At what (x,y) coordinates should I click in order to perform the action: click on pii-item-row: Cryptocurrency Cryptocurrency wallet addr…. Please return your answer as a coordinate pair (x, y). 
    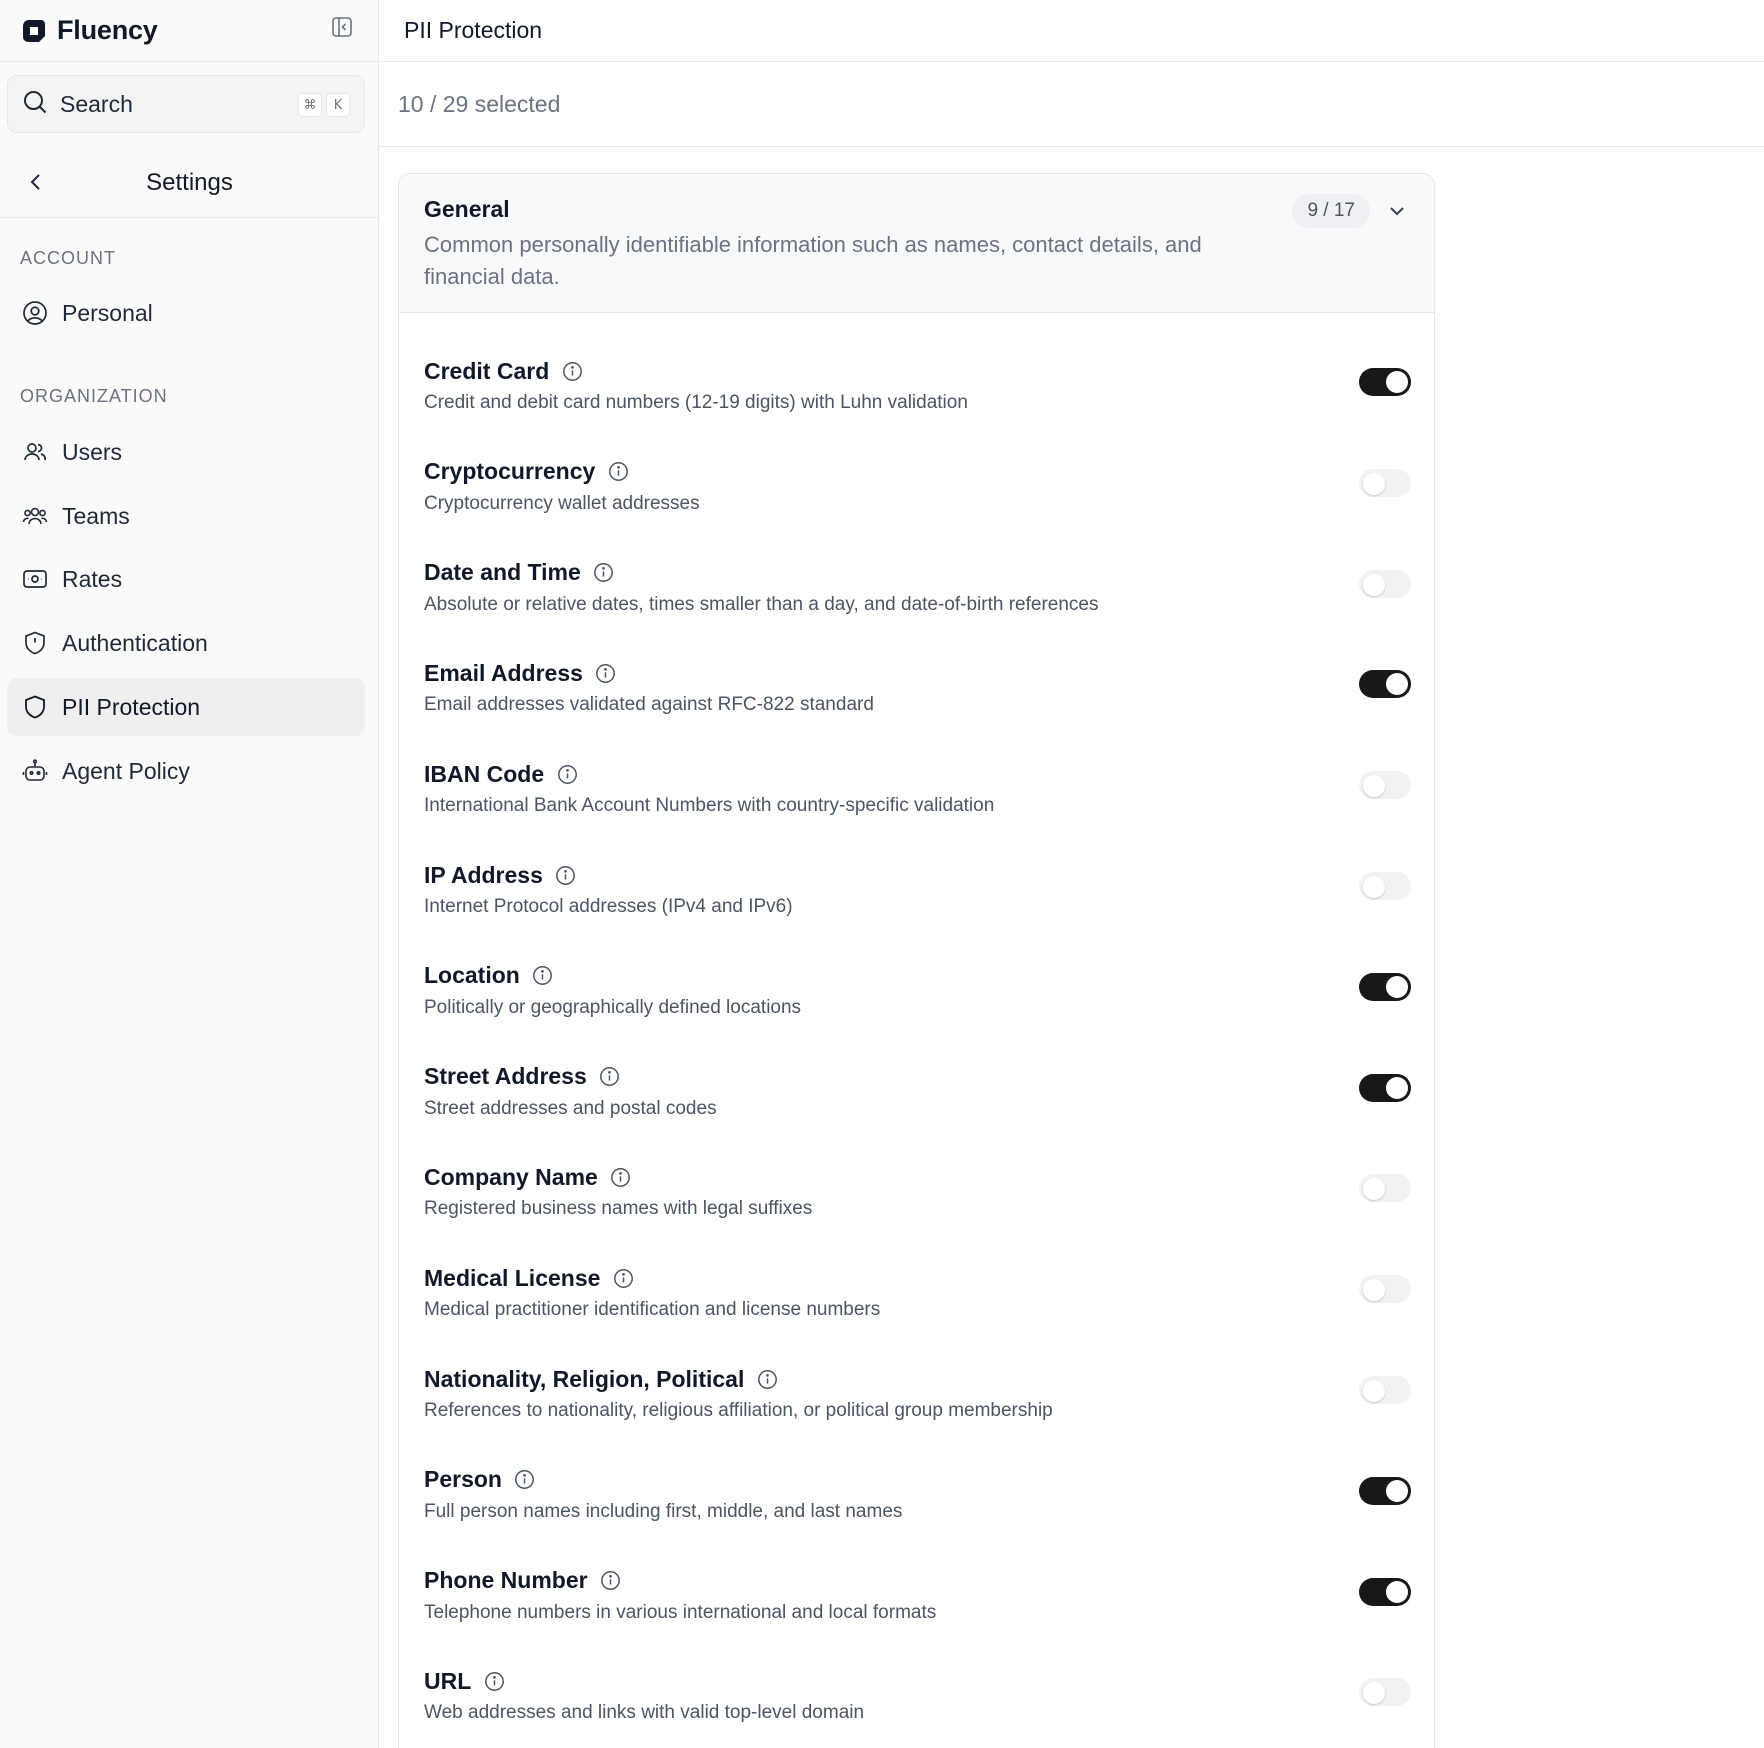
    Looking at the image, I should click on (917, 502).